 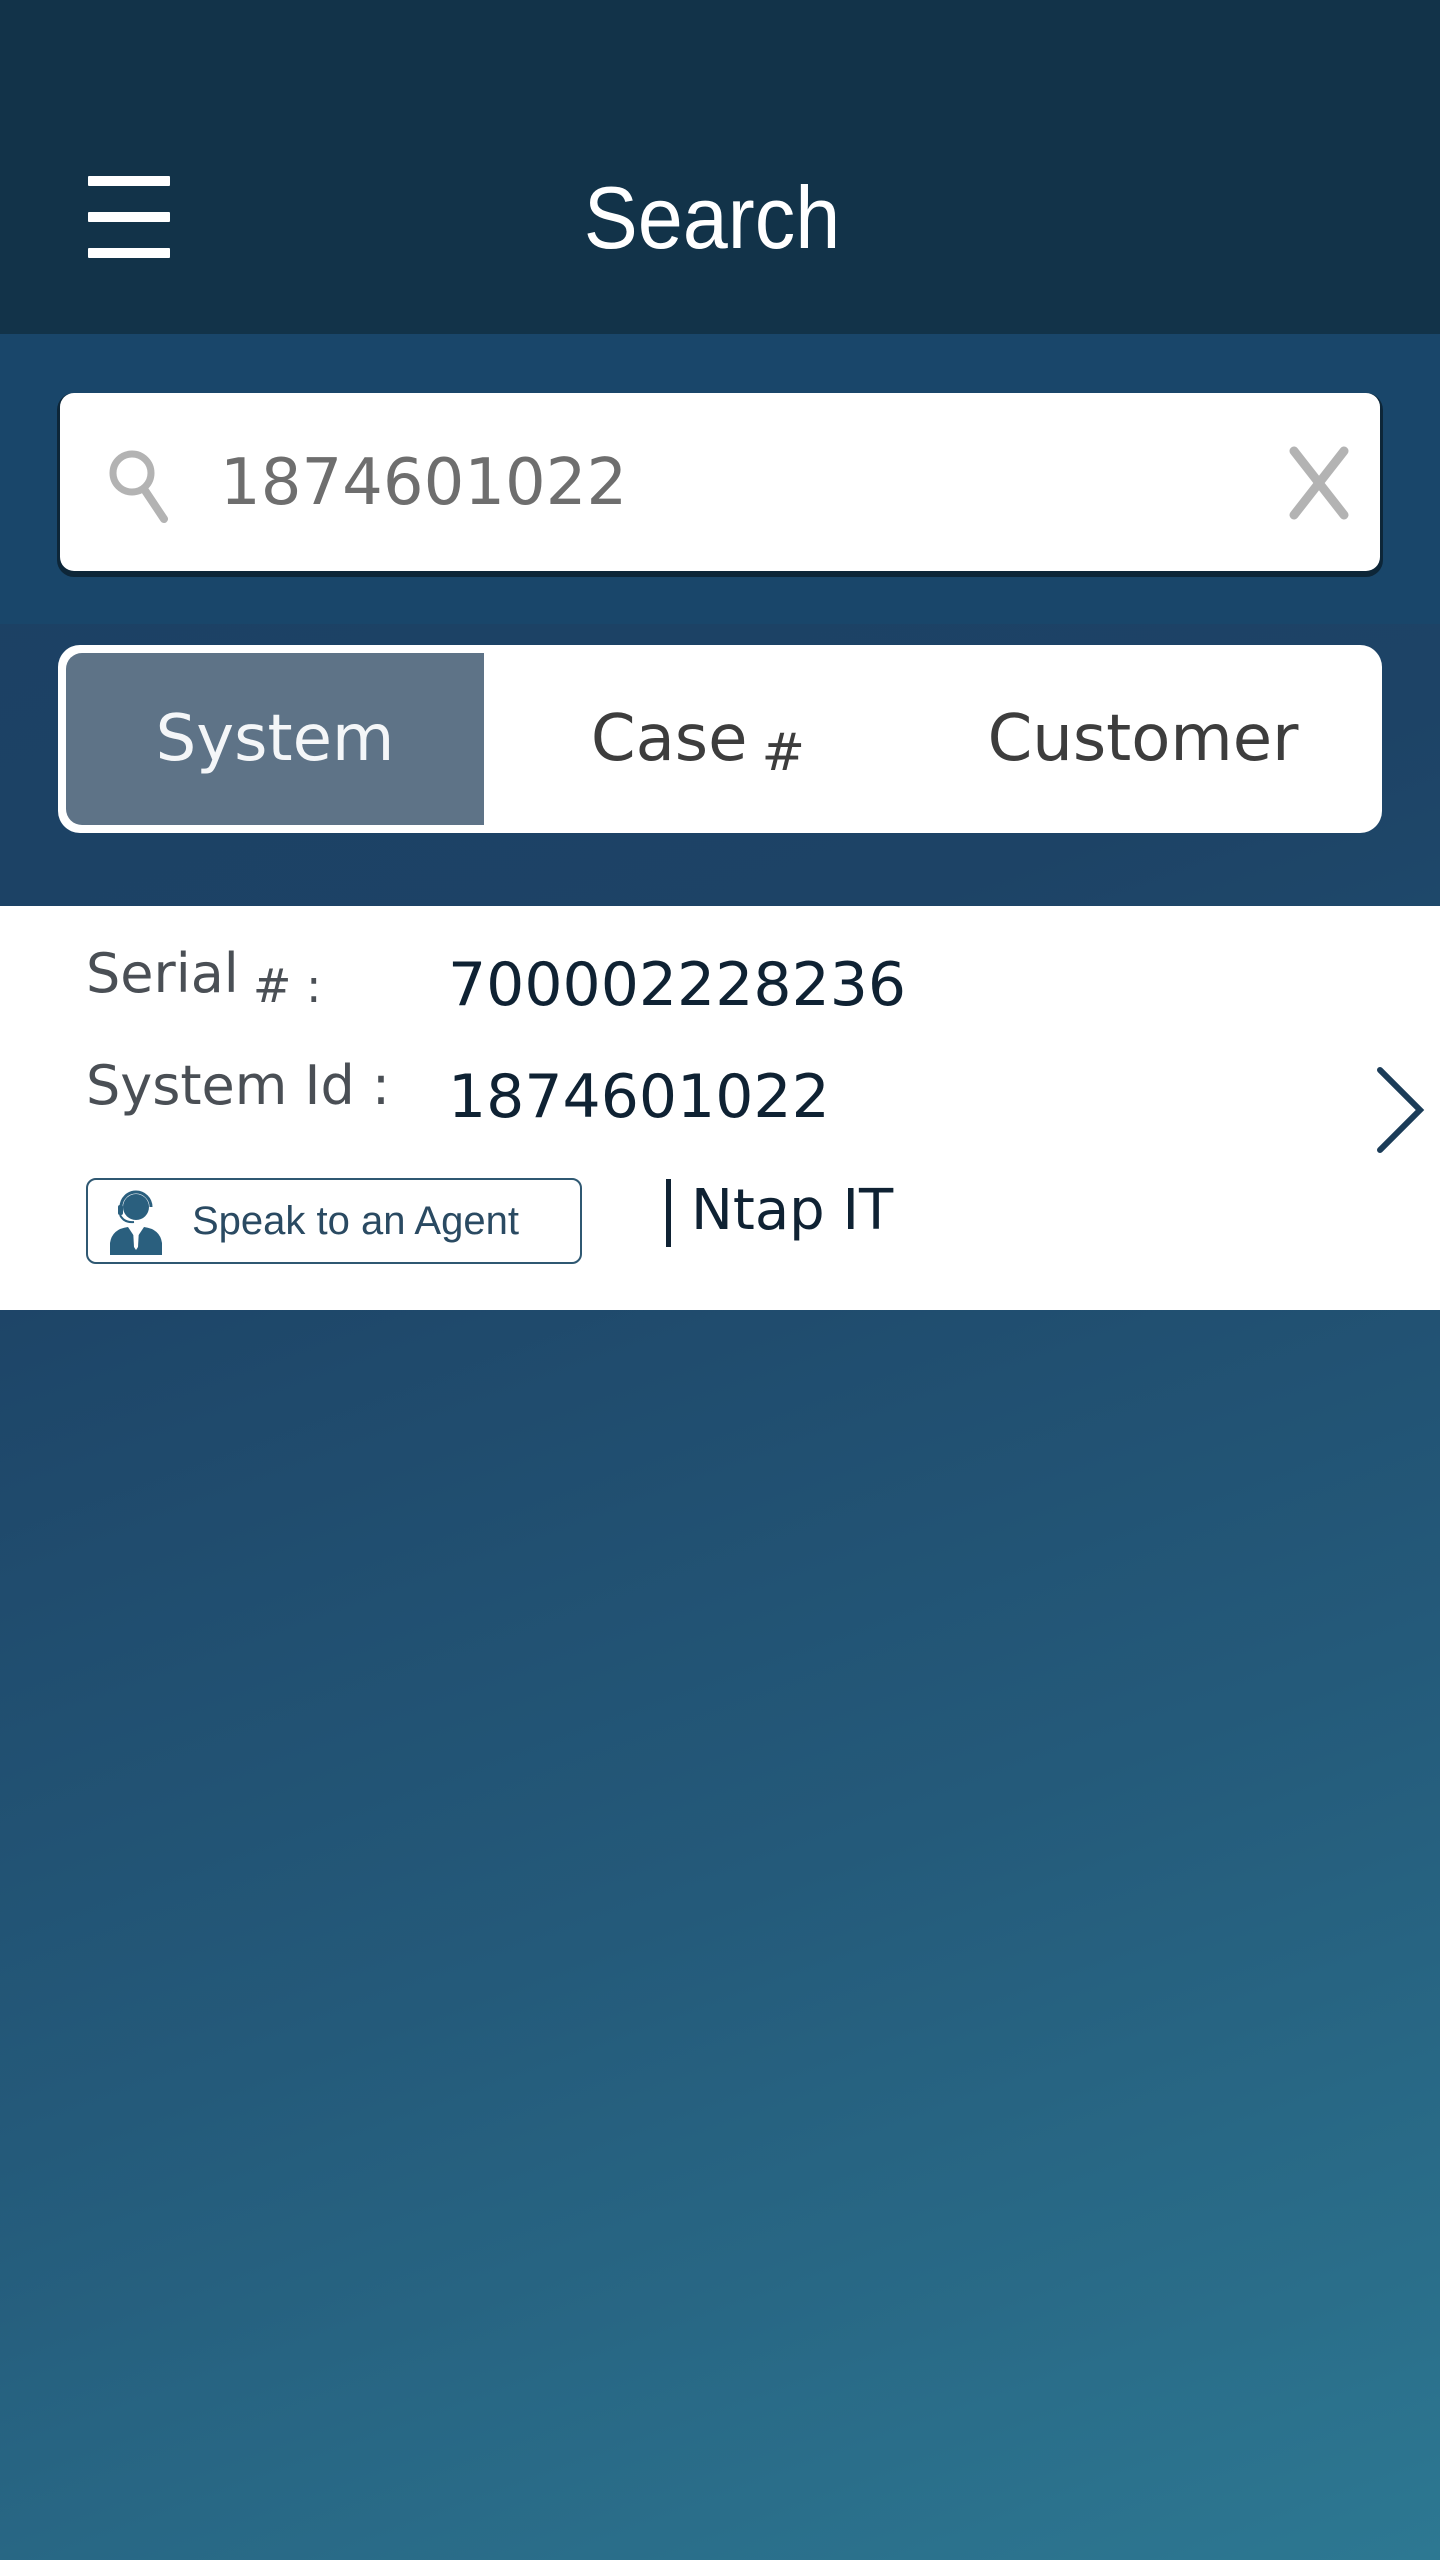 I want to click on system-id-label: System Id :, so click(x=238, y=1085).